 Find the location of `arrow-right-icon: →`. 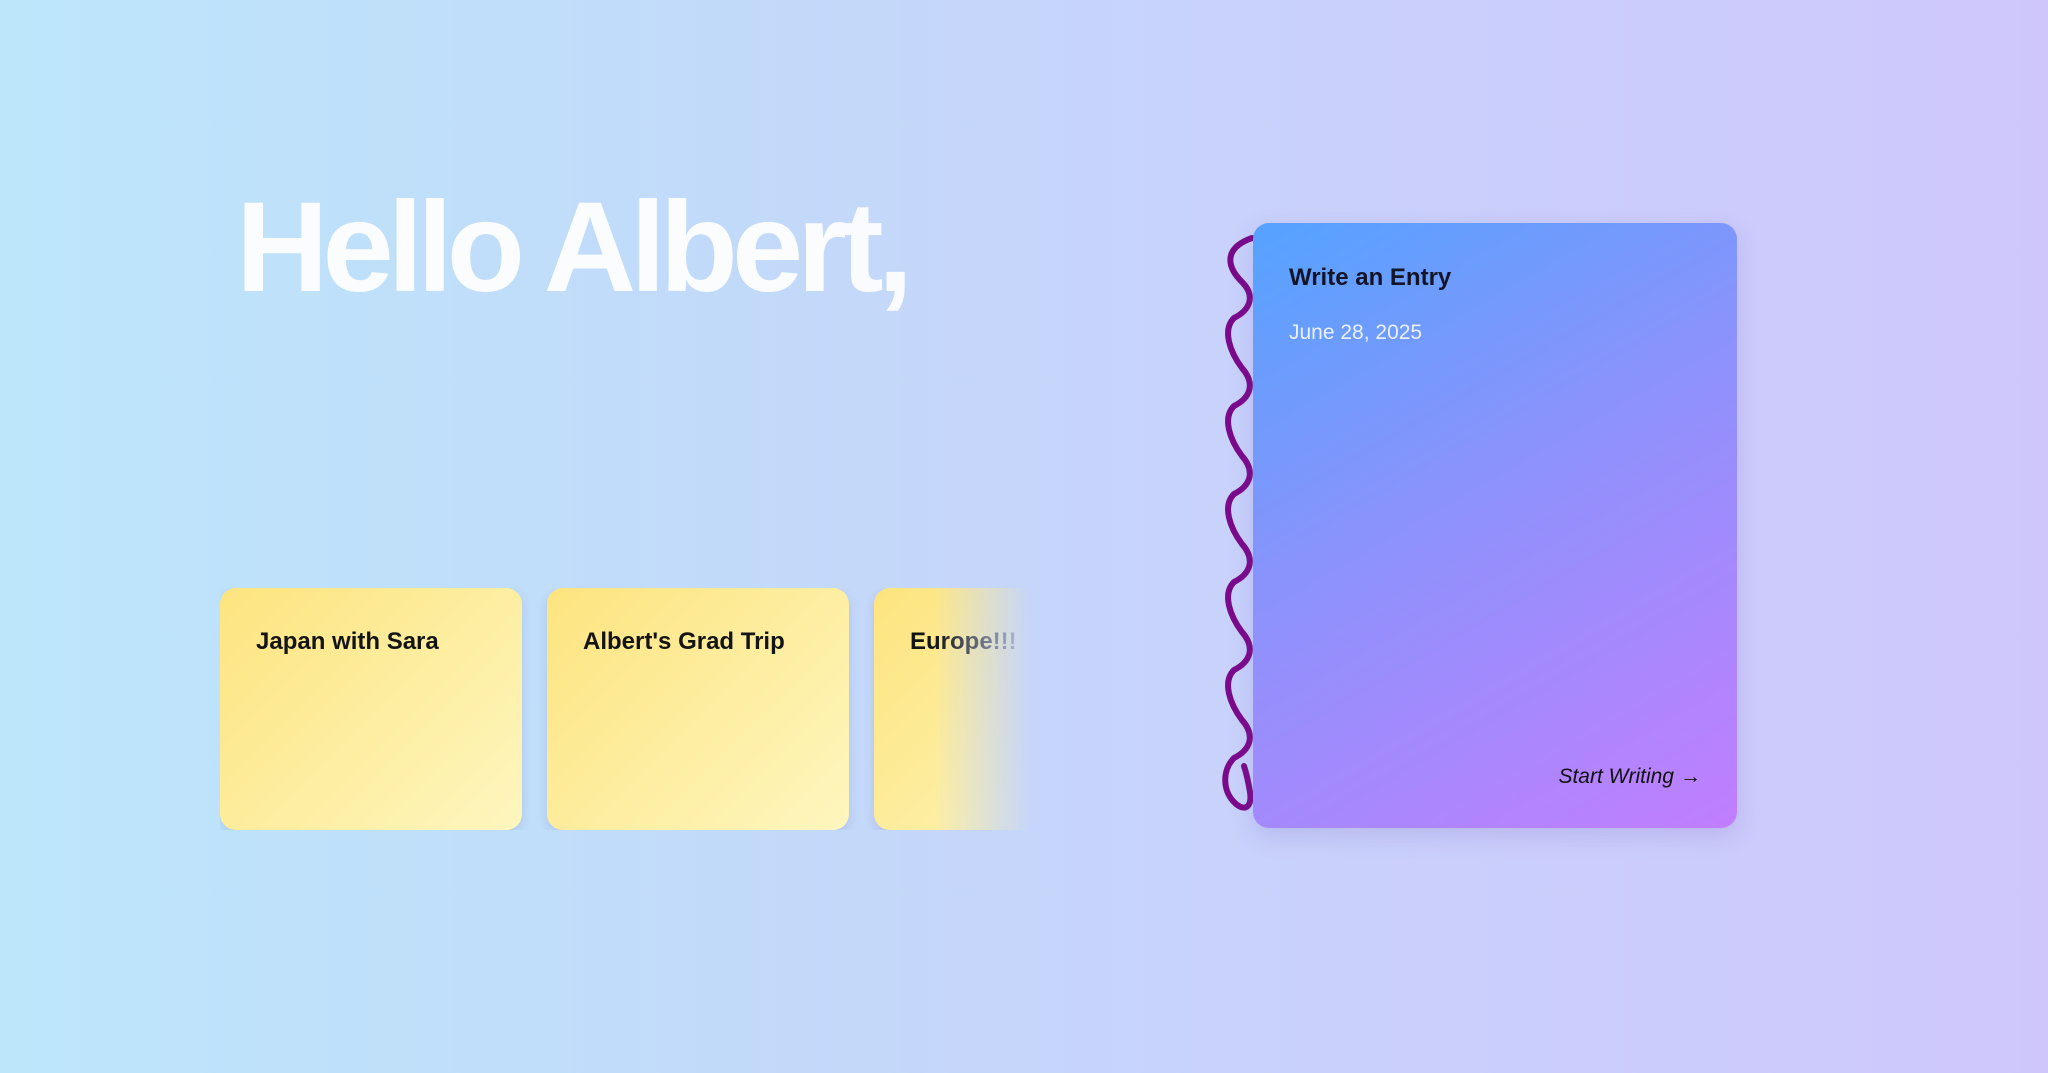

arrow-right-icon: → is located at coordinates (1690, 776).